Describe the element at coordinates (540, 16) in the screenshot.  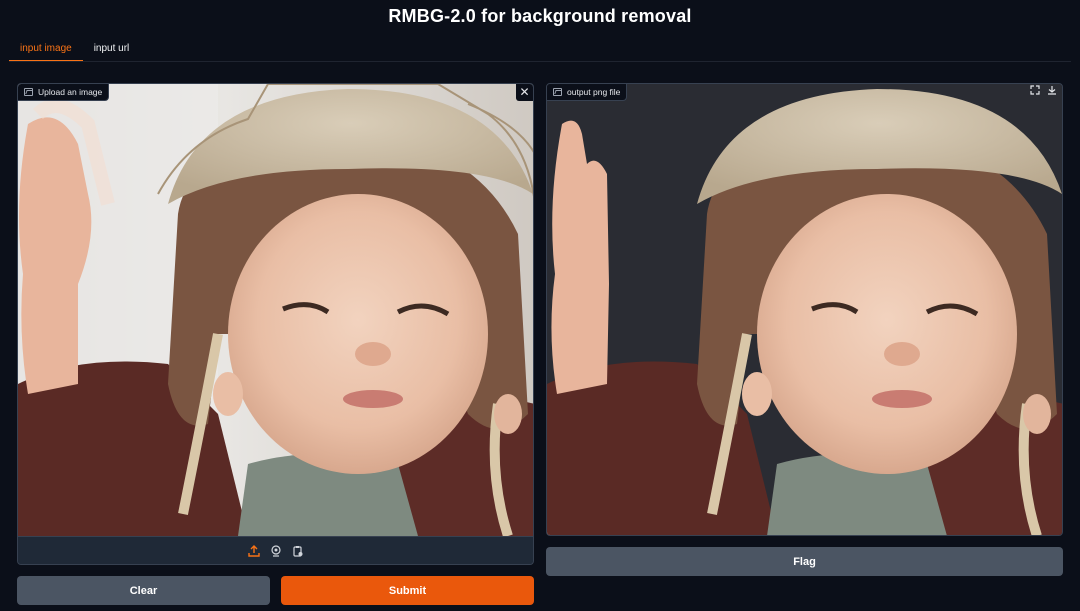
I see `page-title: RMBG-2.0 for background removal` at that location.